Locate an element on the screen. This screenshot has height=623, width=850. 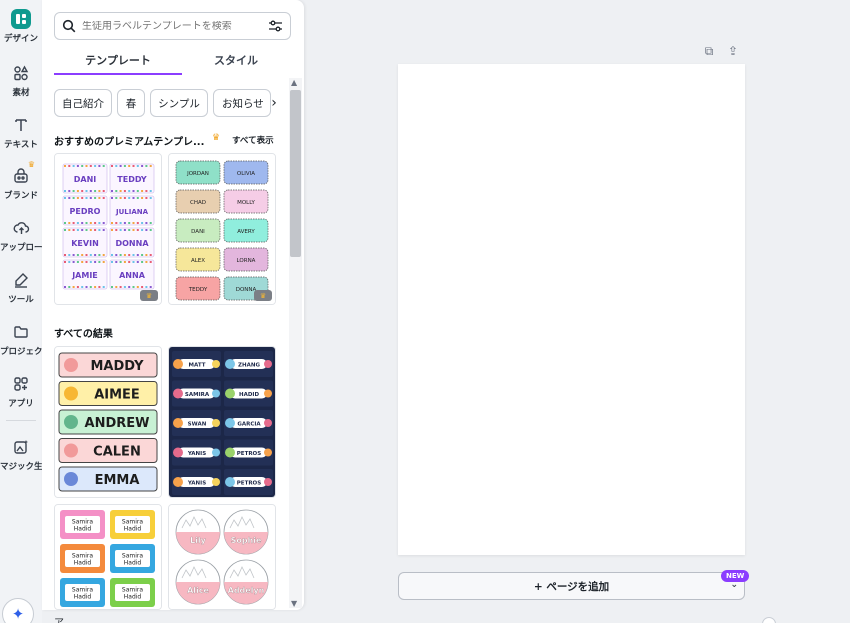
label-name: JULIANA is located at coordinates (132, 212).